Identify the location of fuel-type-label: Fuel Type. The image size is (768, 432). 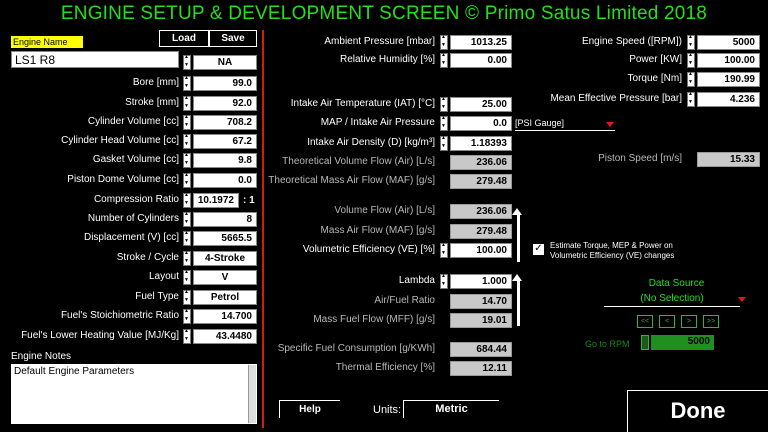
(157, 296).